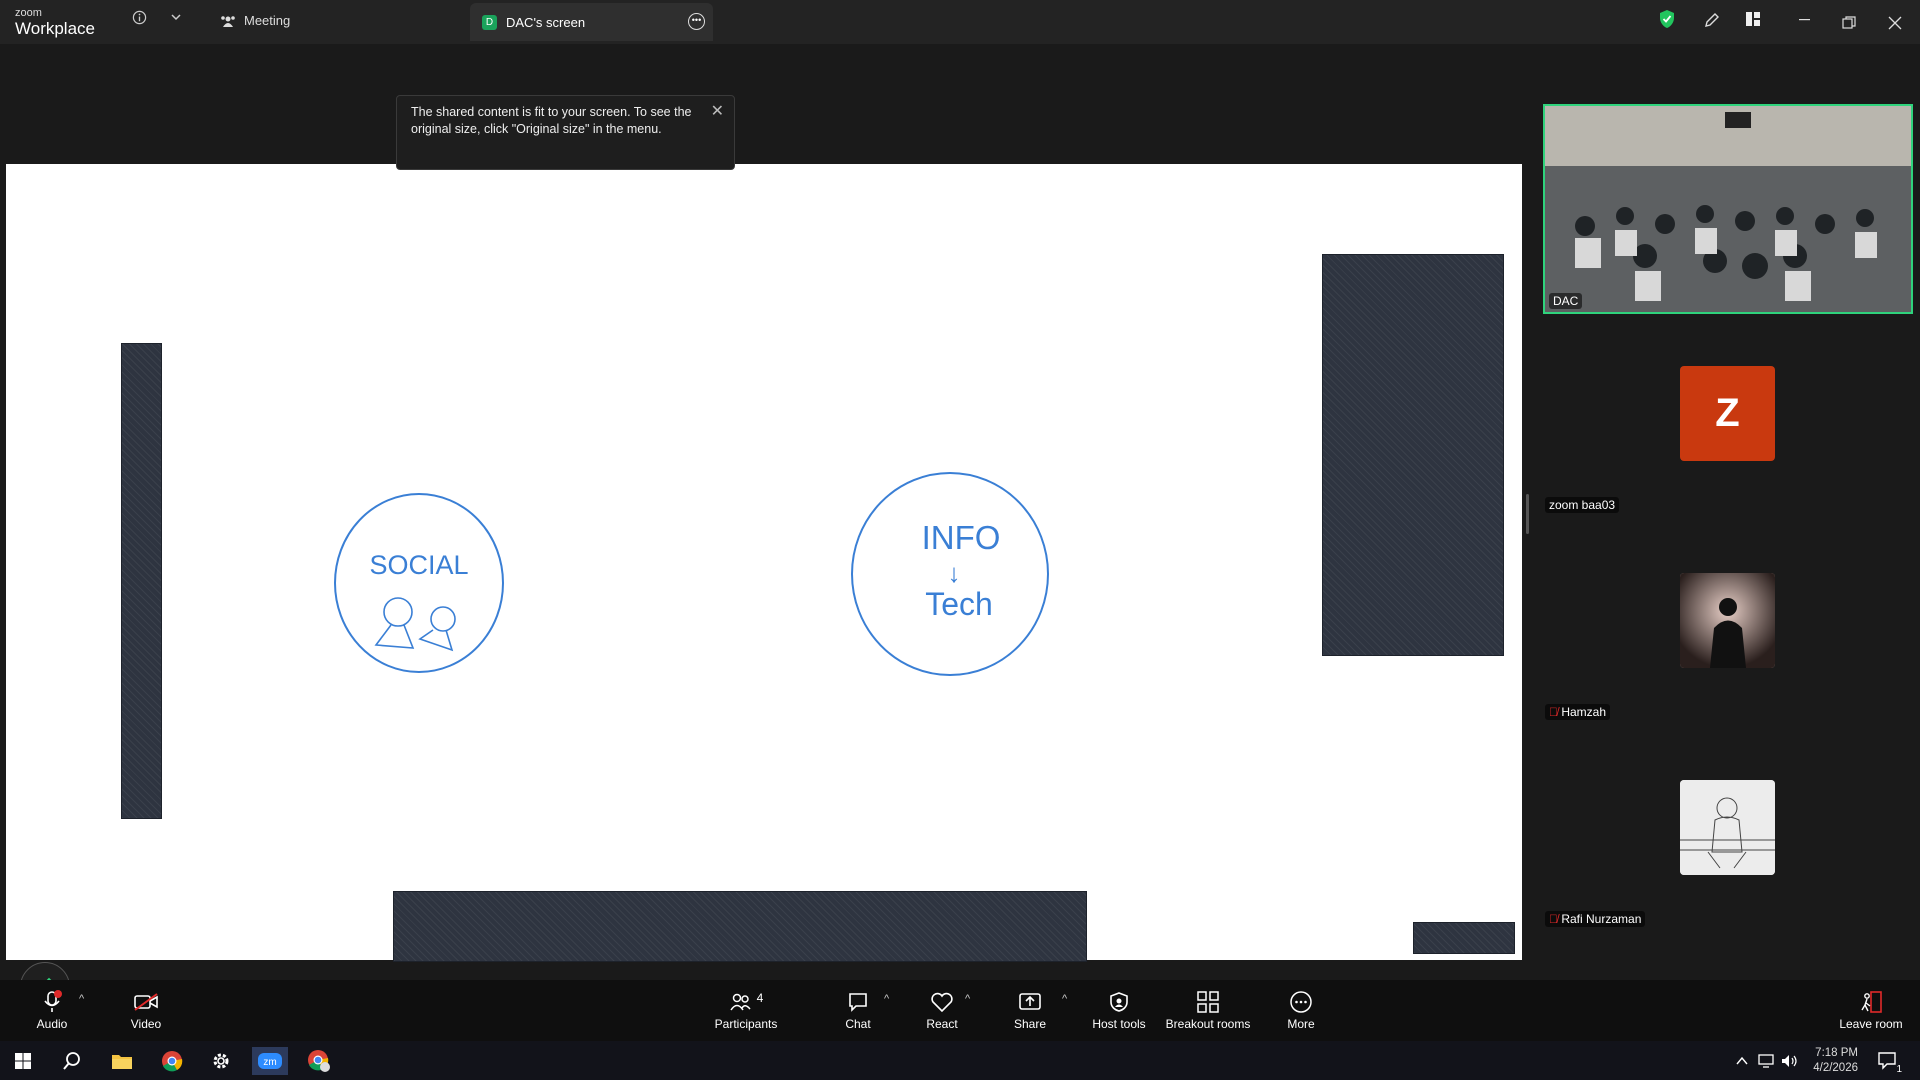  Describe the element at coordinates (746, 1024) in the screenshot. I see `participants-label: Participants` at that location.